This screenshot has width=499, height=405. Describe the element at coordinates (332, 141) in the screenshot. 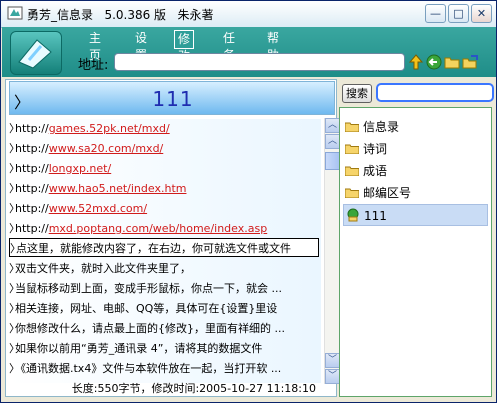

I see `scroll-page-up-icon: ︿` at that location.